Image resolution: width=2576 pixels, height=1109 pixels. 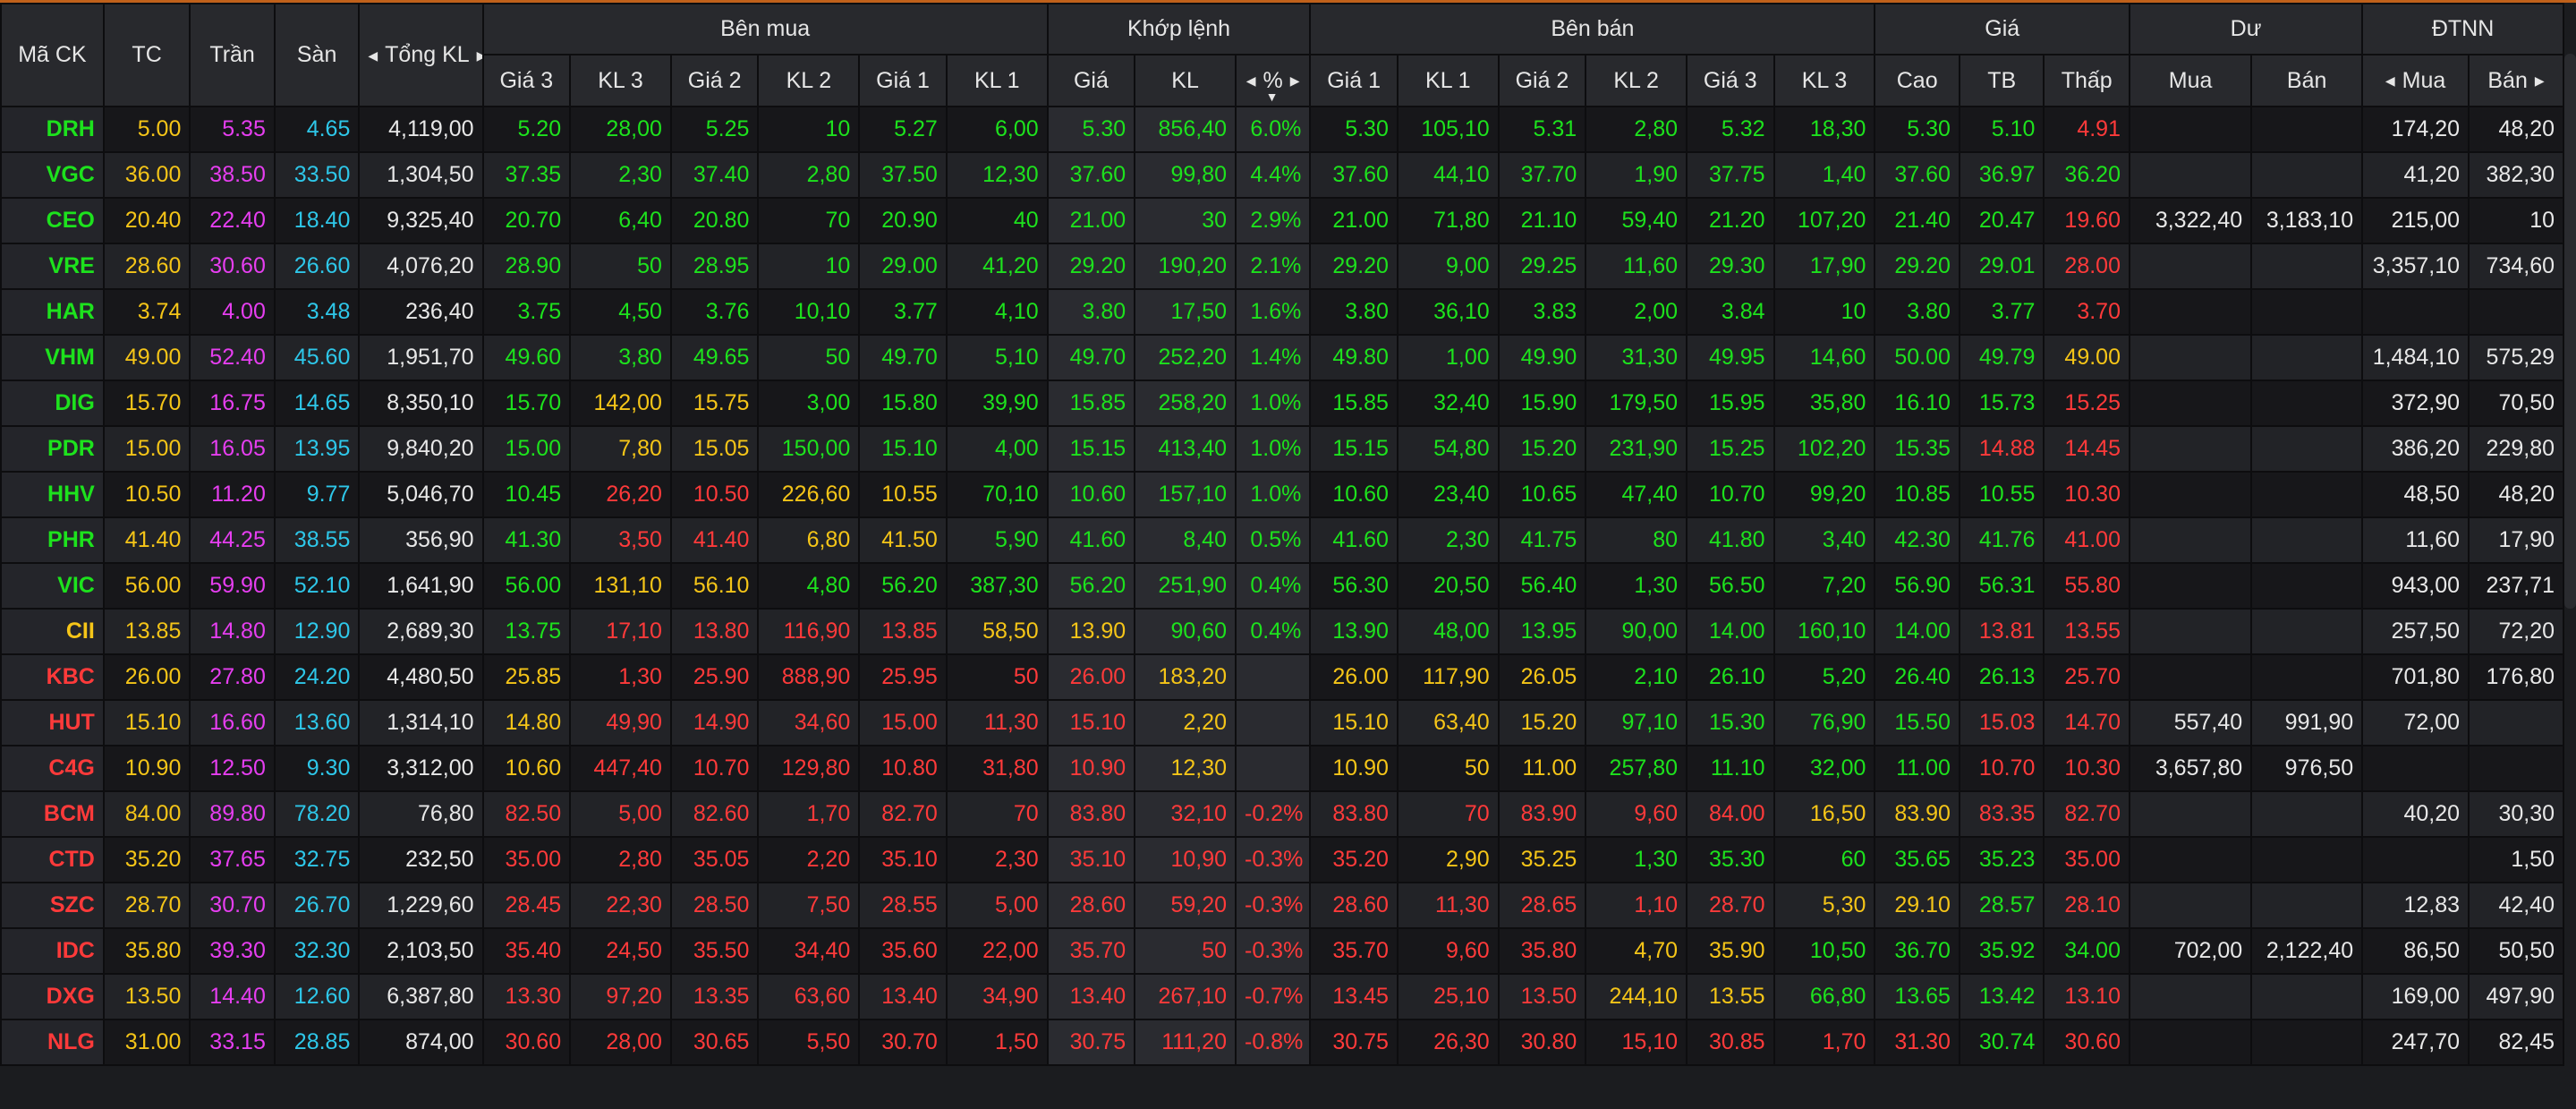 I want to click on col-ceiling-header: Trần, so click(x=232, y=55).